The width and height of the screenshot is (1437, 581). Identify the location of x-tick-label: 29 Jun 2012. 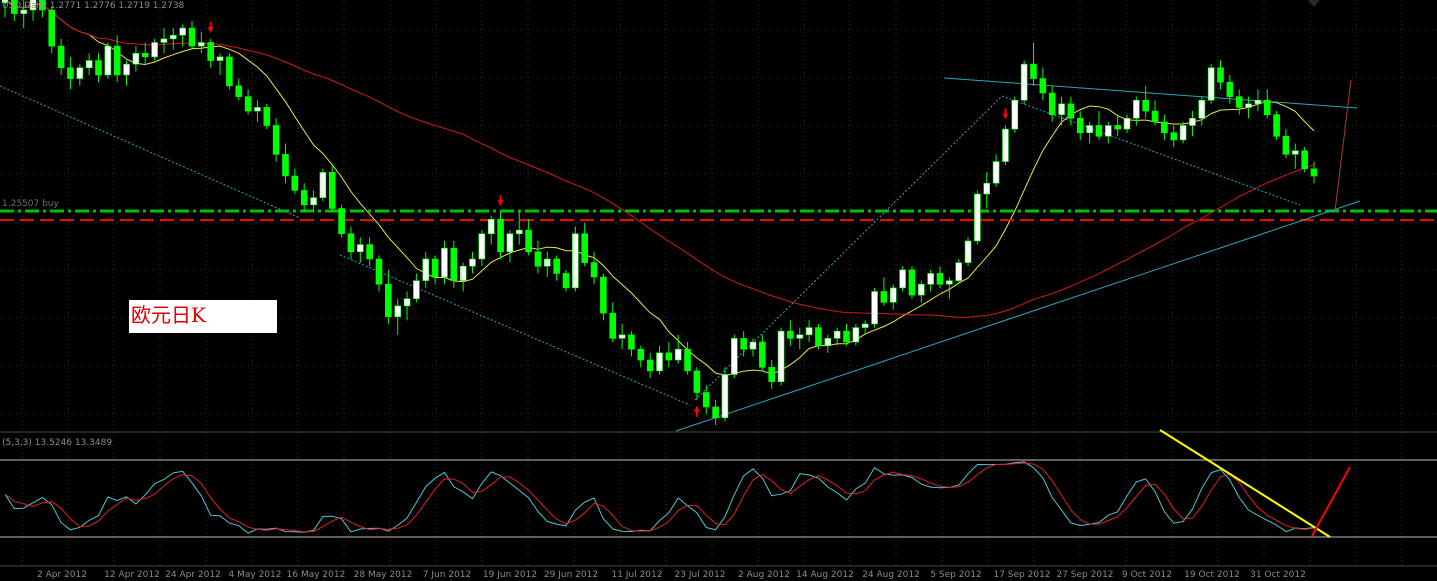
(571, 575).